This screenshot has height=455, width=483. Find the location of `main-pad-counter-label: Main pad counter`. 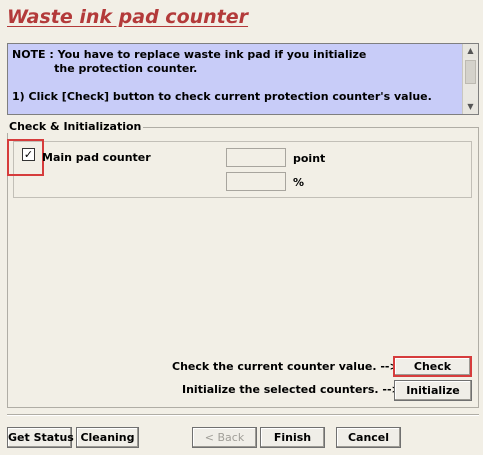

main-pad-counter-label: Main pad counter is located at coordinates (96, 157).